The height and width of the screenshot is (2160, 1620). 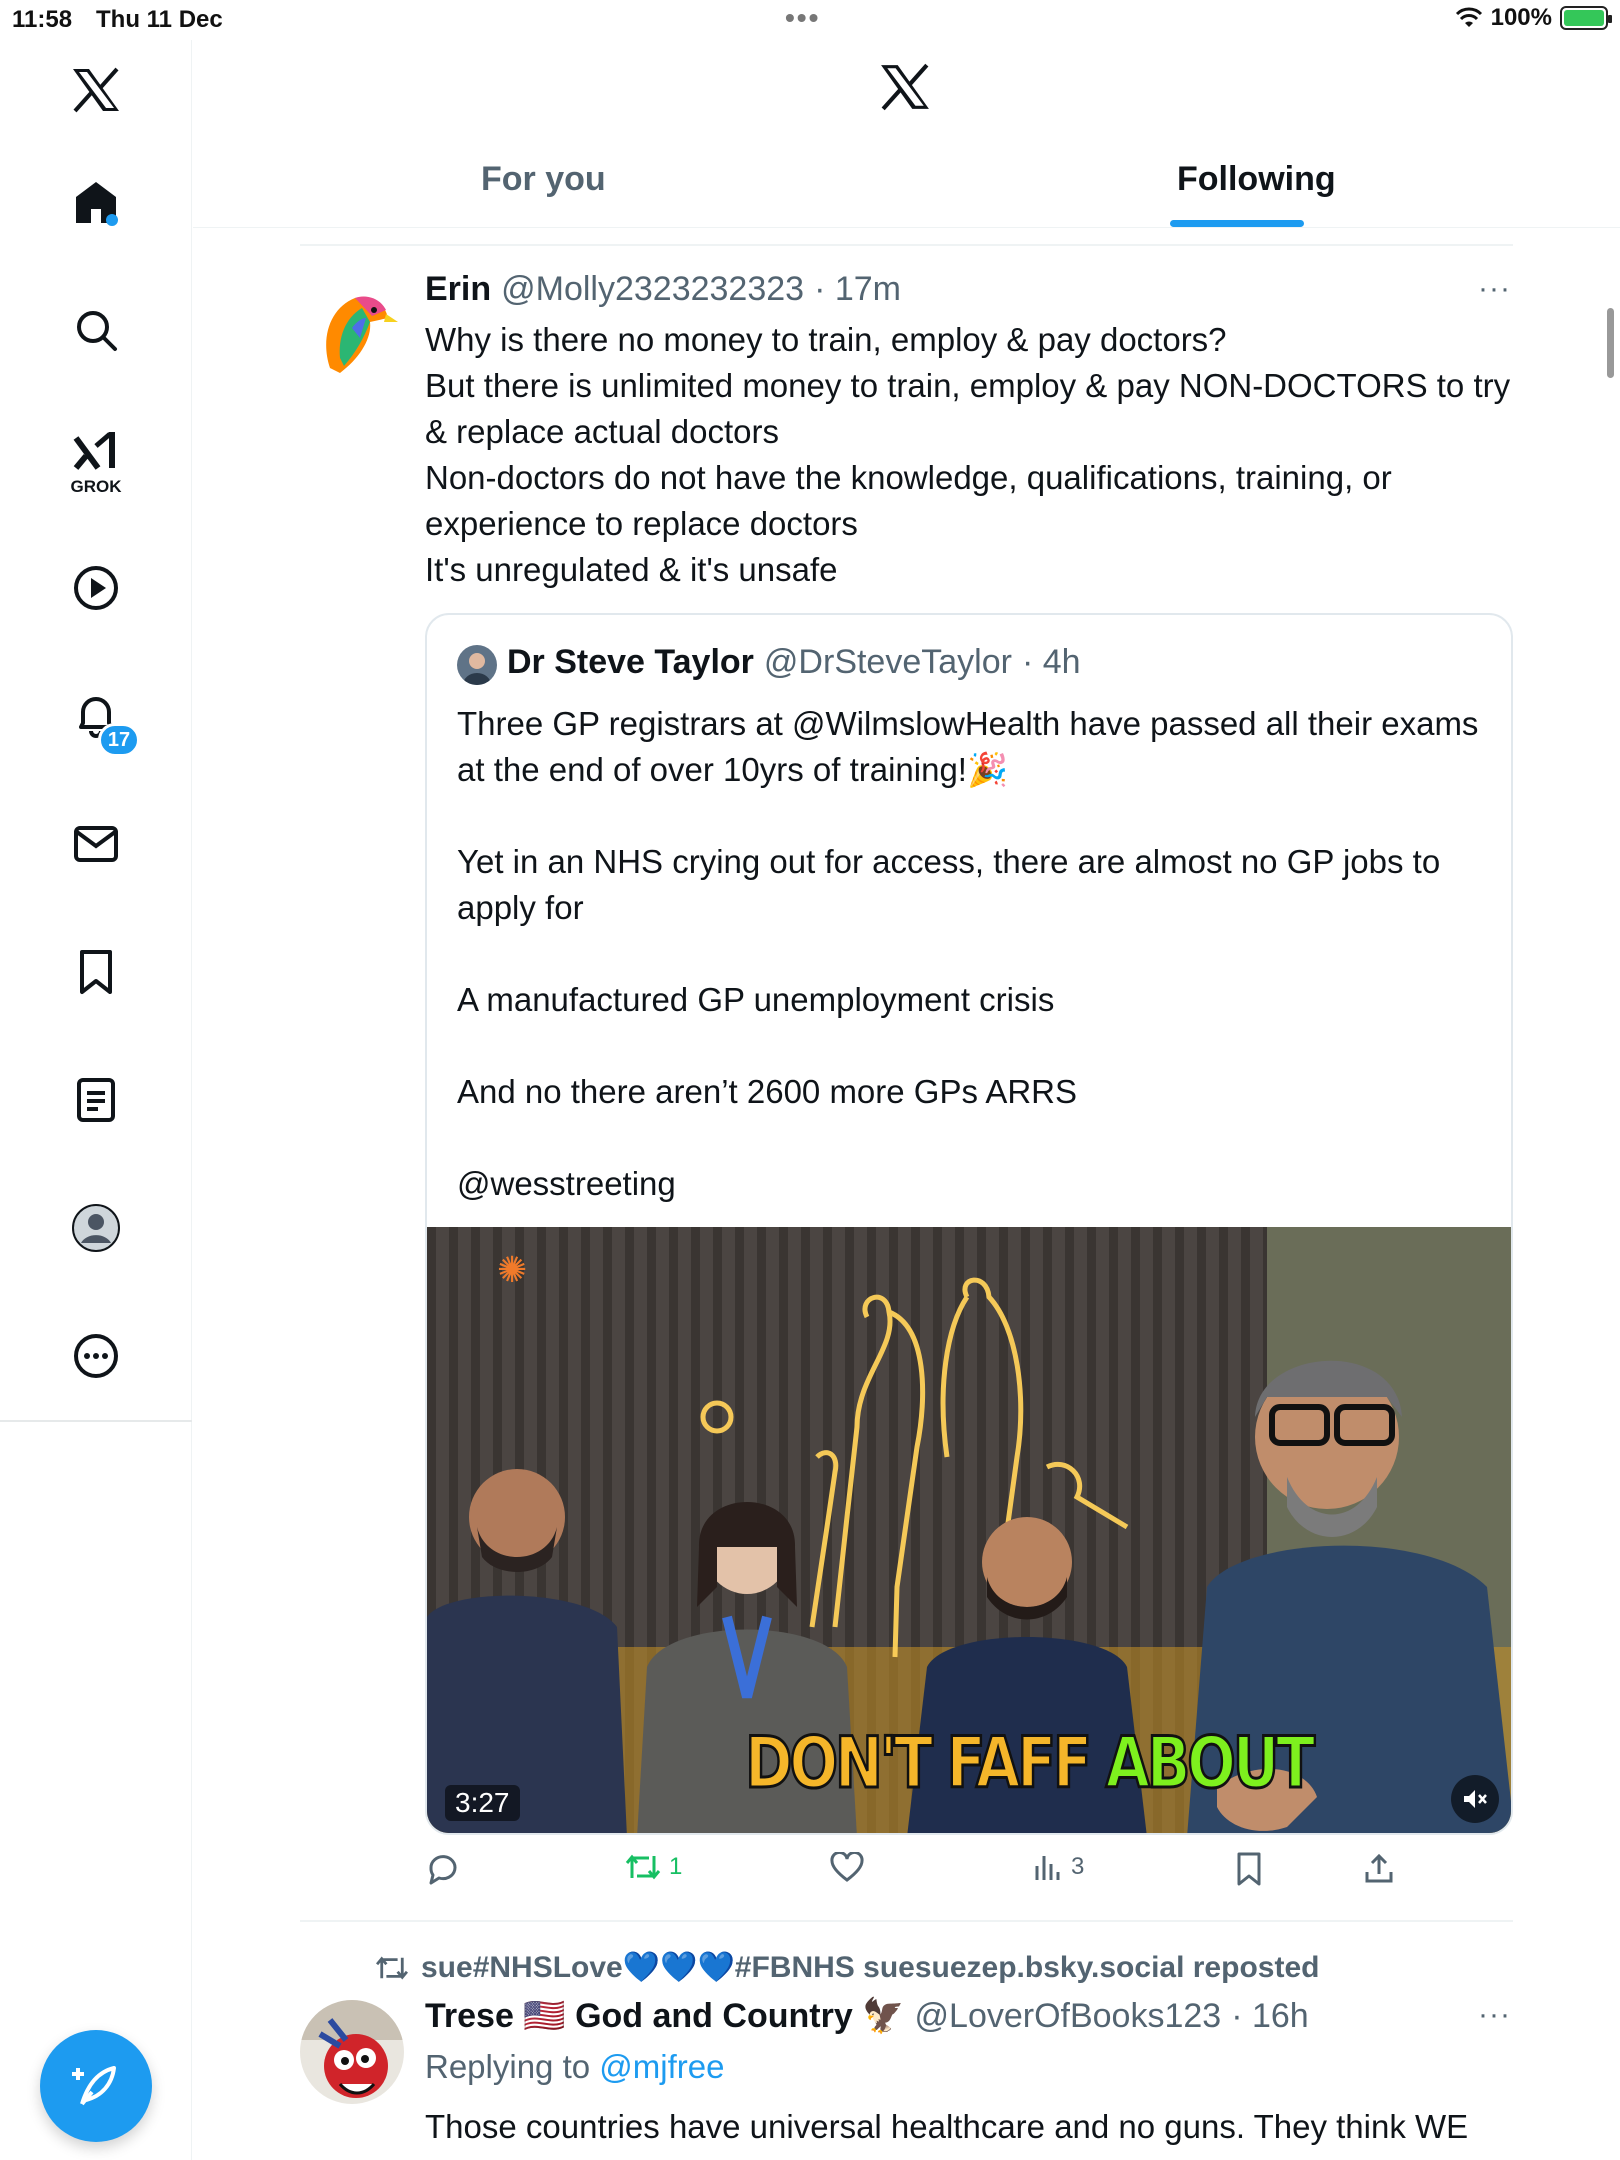 I want to click on sidebar-item-lists, so click(x=96, y=1100).